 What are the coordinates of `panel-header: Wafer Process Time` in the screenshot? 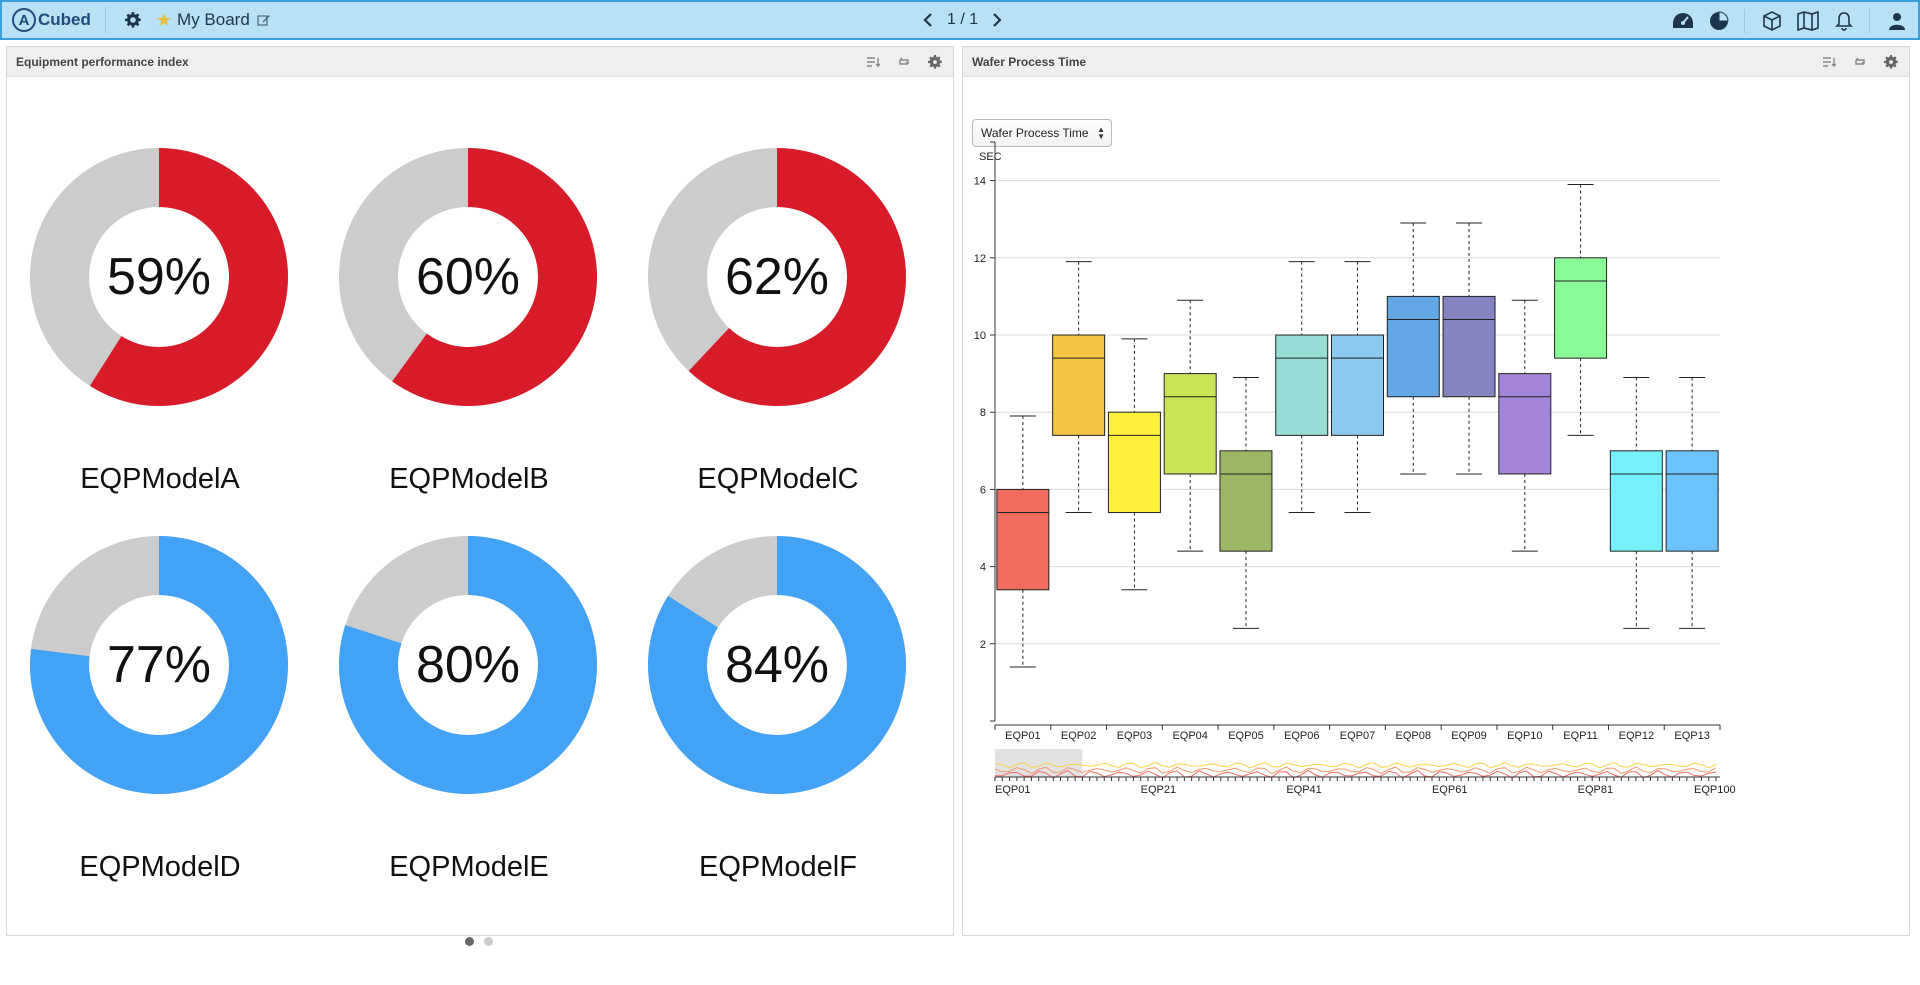 It's located at (1436, 62).